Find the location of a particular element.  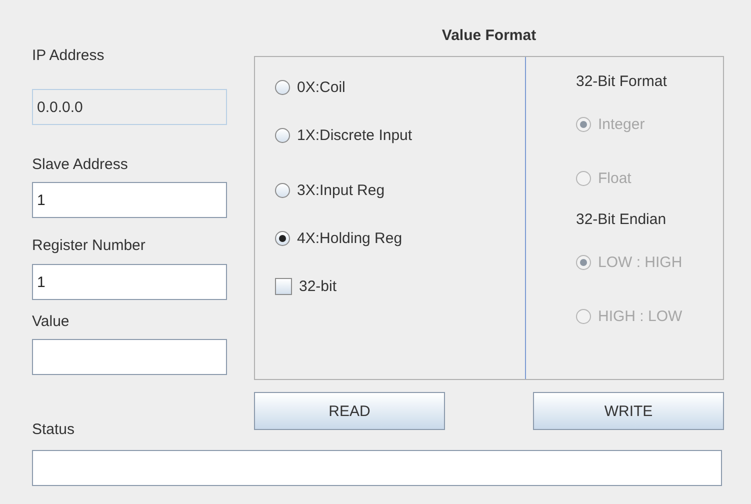

field-label: Slave Address is located at coordinates (80, 165).